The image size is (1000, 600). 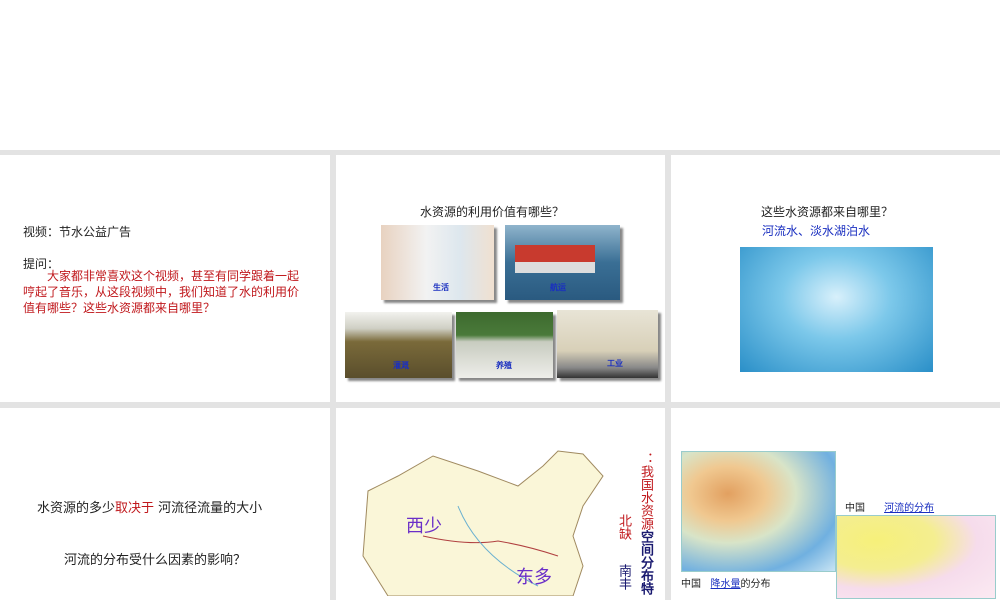 I want to click on slide-title: 水资源的利用价值有哪些？, so click(x=492, y=212).